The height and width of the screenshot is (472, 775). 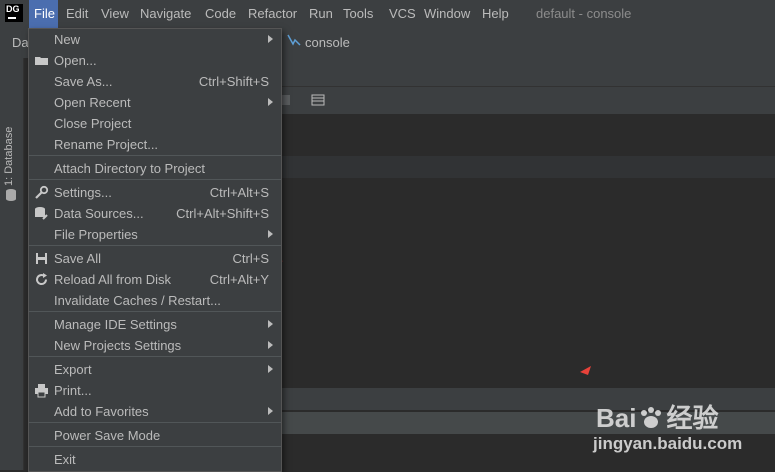 I want to click on reload-icon, so click(x=41, y=279).